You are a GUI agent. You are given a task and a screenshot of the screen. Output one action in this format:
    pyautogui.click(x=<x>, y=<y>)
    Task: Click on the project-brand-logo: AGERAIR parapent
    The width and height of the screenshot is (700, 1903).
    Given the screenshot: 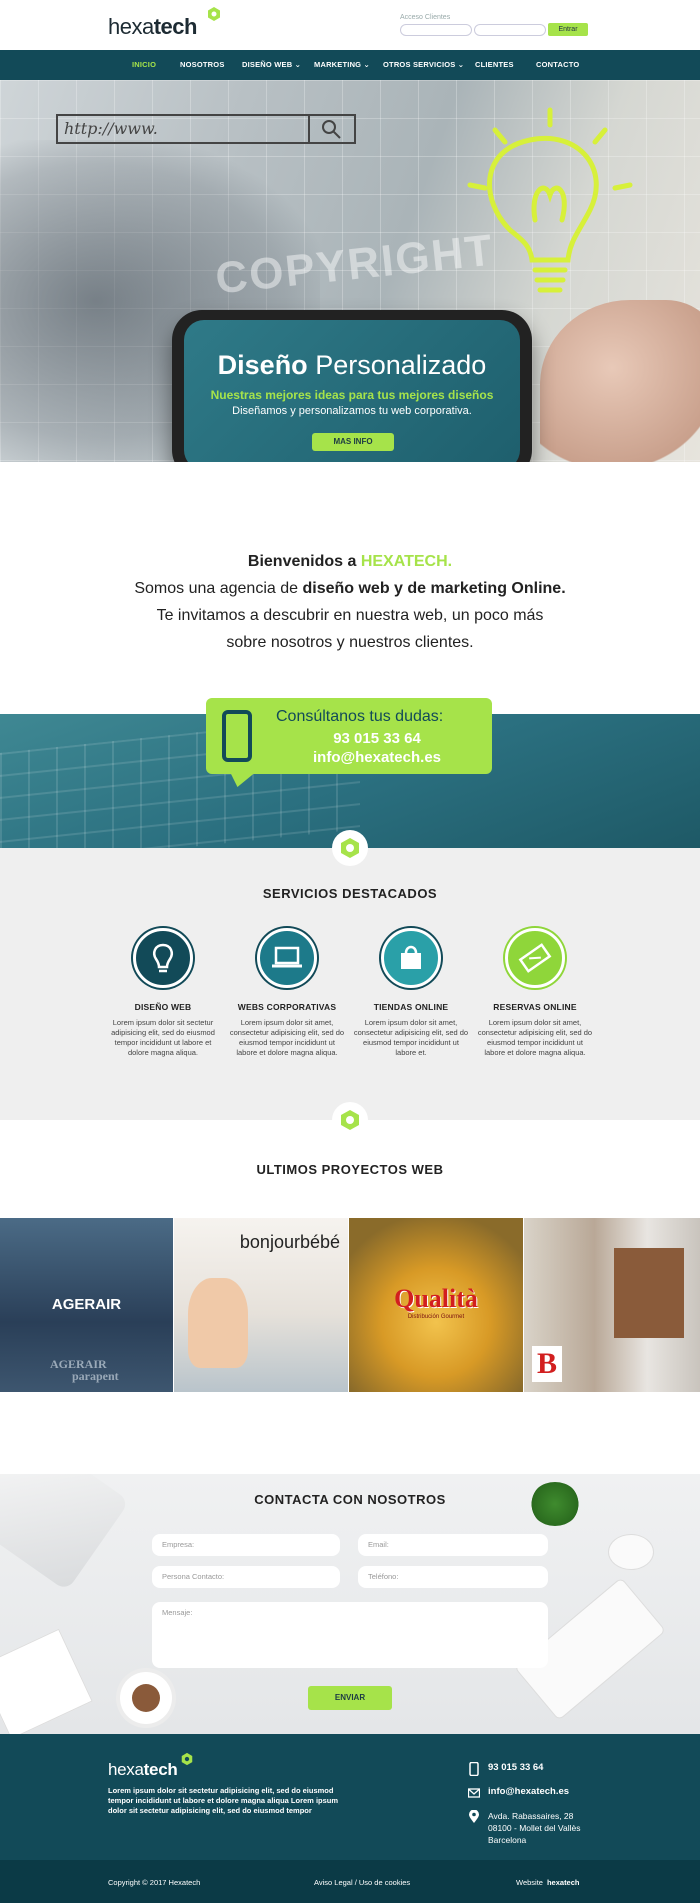 What is the action you would take?
    pyautogui.click(x=84, y=1370)
    